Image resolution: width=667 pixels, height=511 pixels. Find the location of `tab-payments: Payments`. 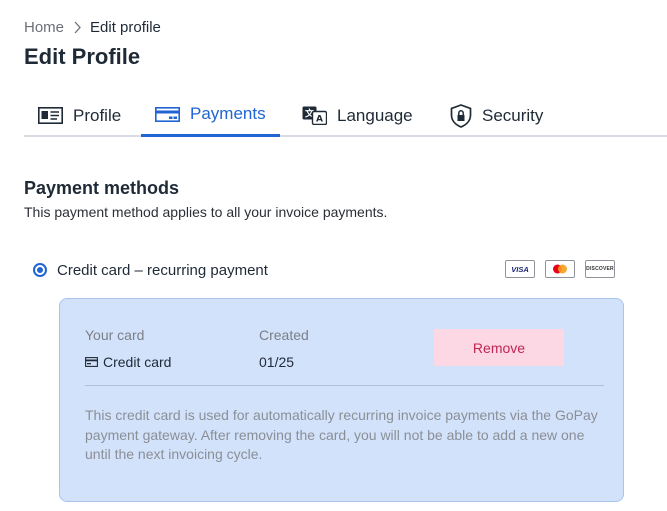

tab-payments: Payments is located at coordinates (210, 115).